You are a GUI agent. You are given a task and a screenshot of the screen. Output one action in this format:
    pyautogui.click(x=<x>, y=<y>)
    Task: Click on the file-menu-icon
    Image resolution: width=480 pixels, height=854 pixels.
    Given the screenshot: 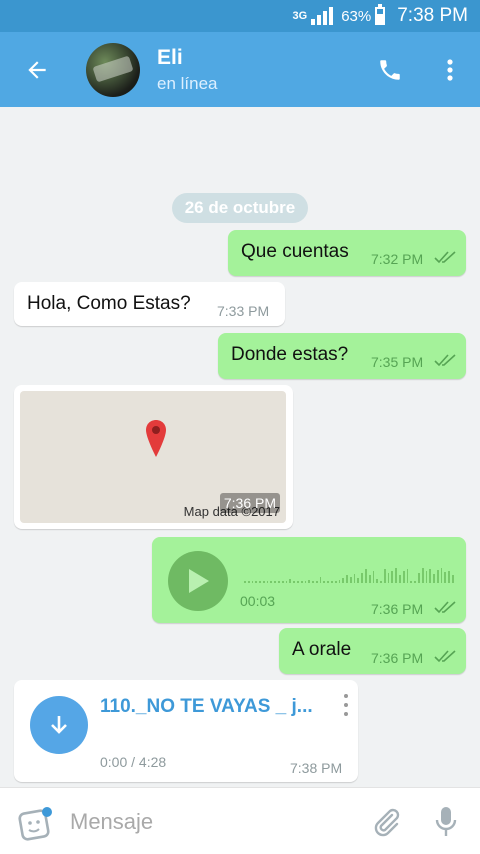 What is the action you would take?
    pyautogui.click(x=346, y=705)
    